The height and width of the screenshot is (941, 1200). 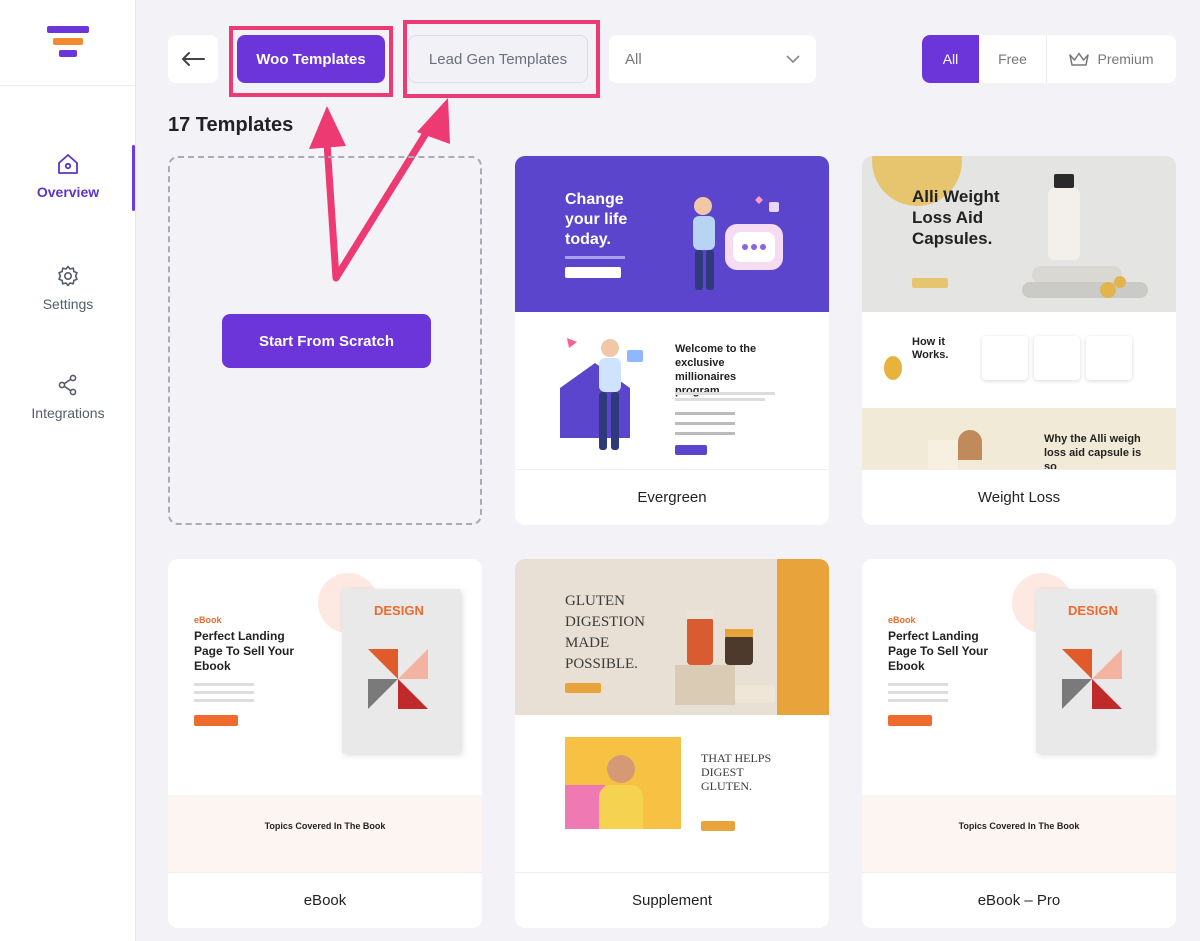 I want to click on filter-premium-button: Premium, so click(x=1111, y=59).